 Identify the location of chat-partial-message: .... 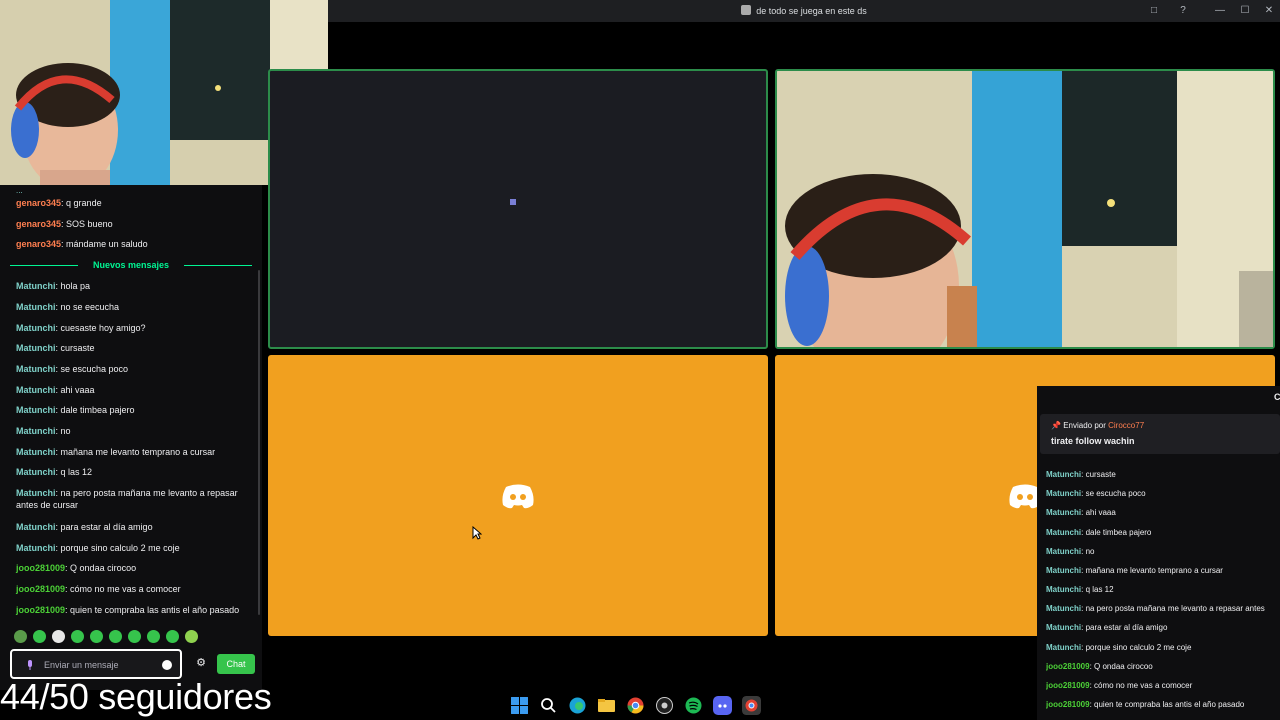
(19, 190).